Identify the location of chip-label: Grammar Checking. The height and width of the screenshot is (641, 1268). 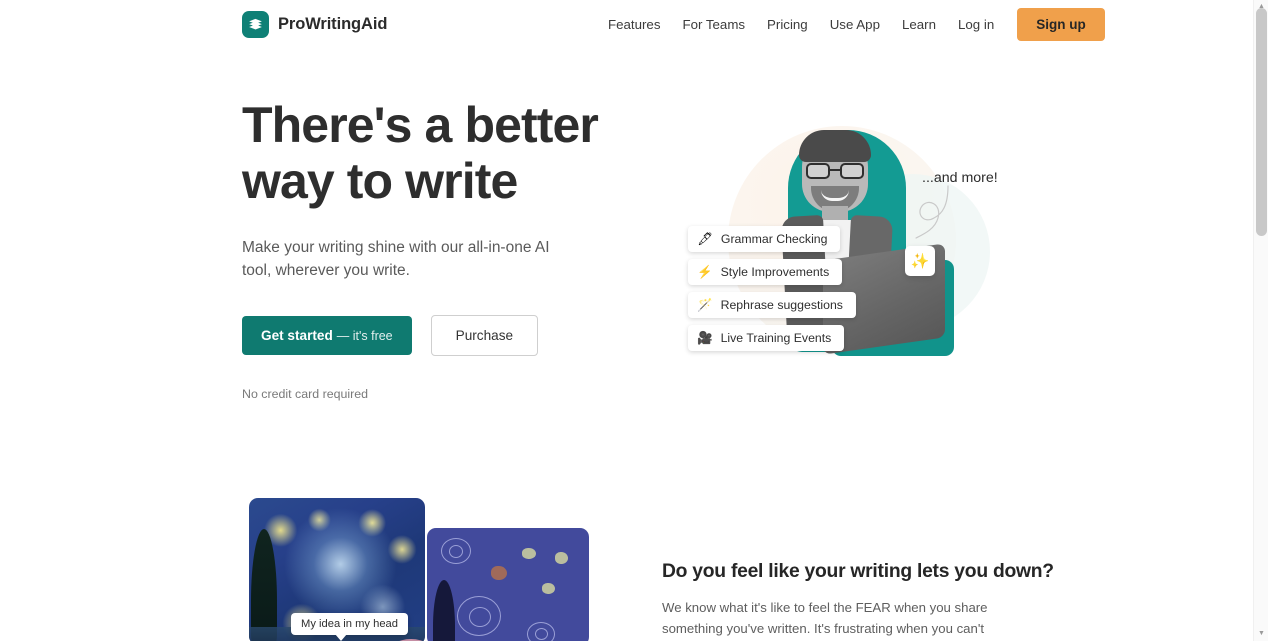
(774, 239).